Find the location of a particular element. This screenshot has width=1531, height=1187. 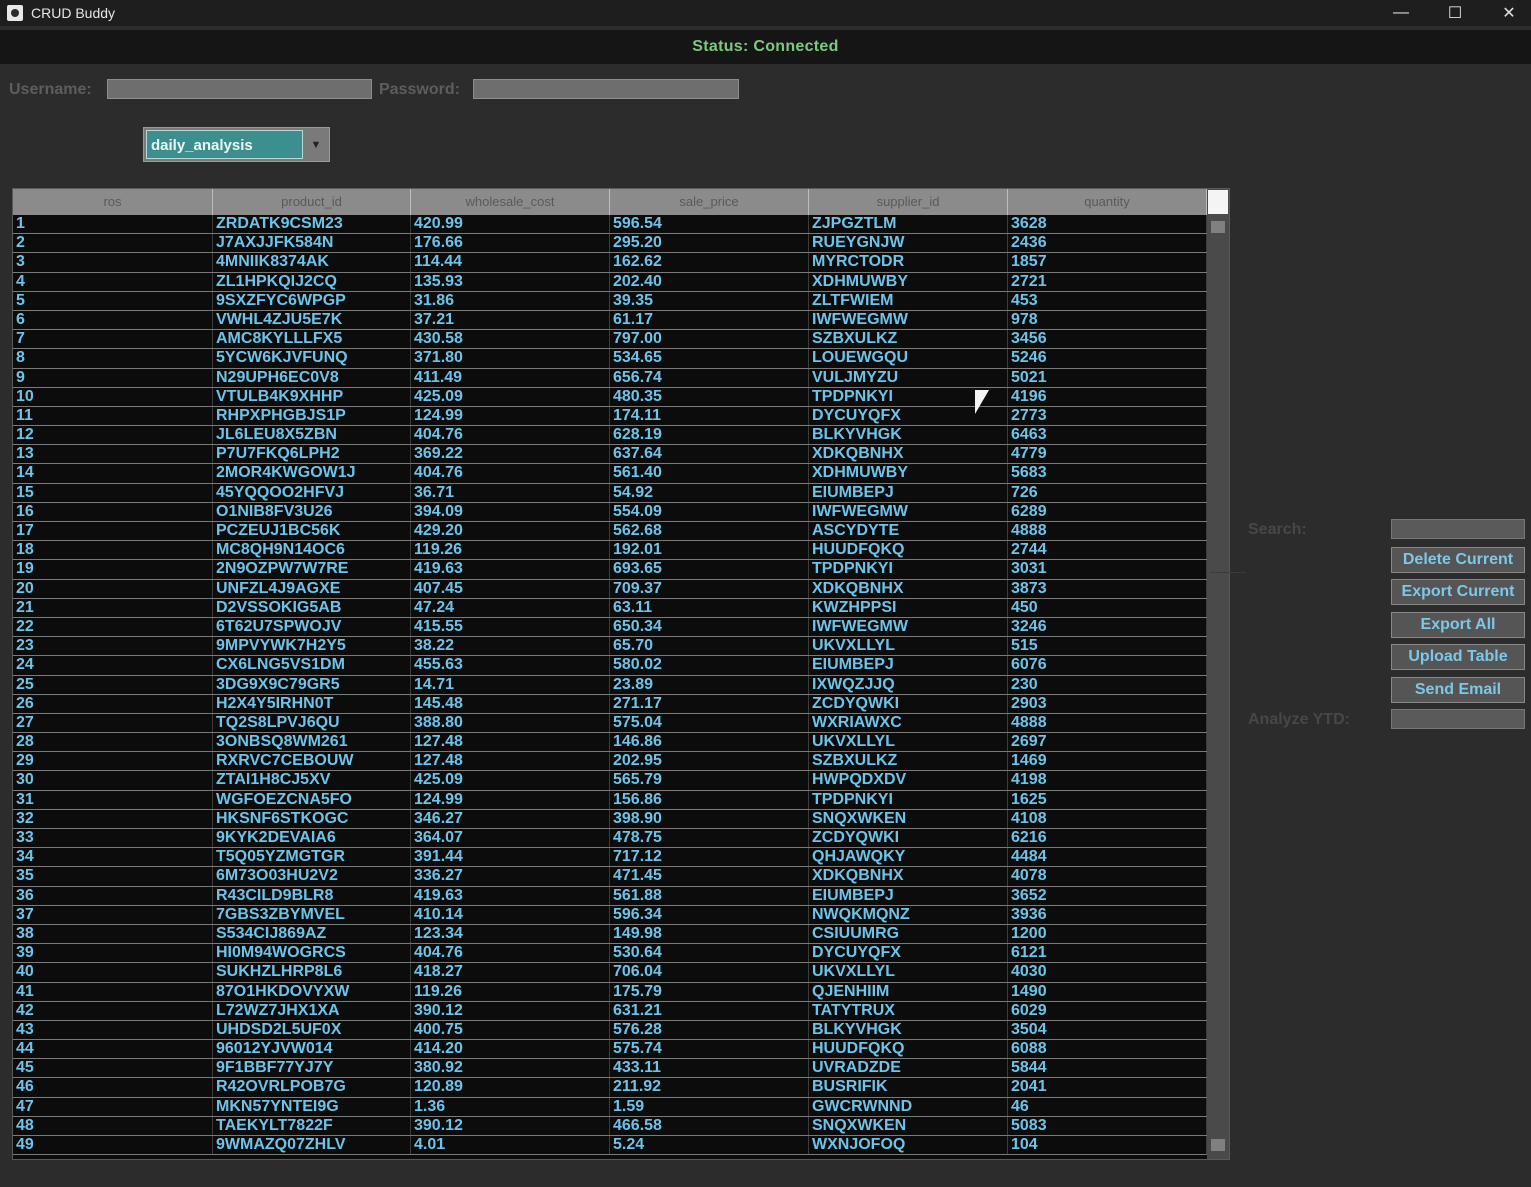

table-cell: 3628 is located at coordinates (1107, 224).